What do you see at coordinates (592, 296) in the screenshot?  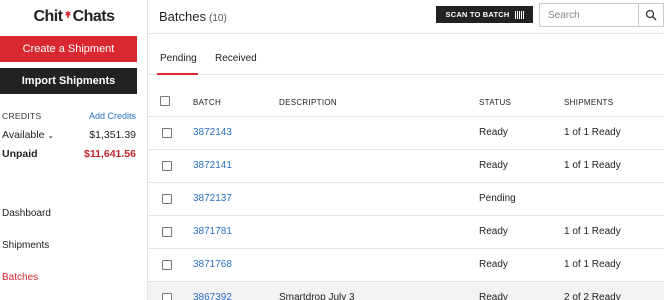 I see `batch-shipments: 2 of 2 Ready` at bounding box center [592, 296].